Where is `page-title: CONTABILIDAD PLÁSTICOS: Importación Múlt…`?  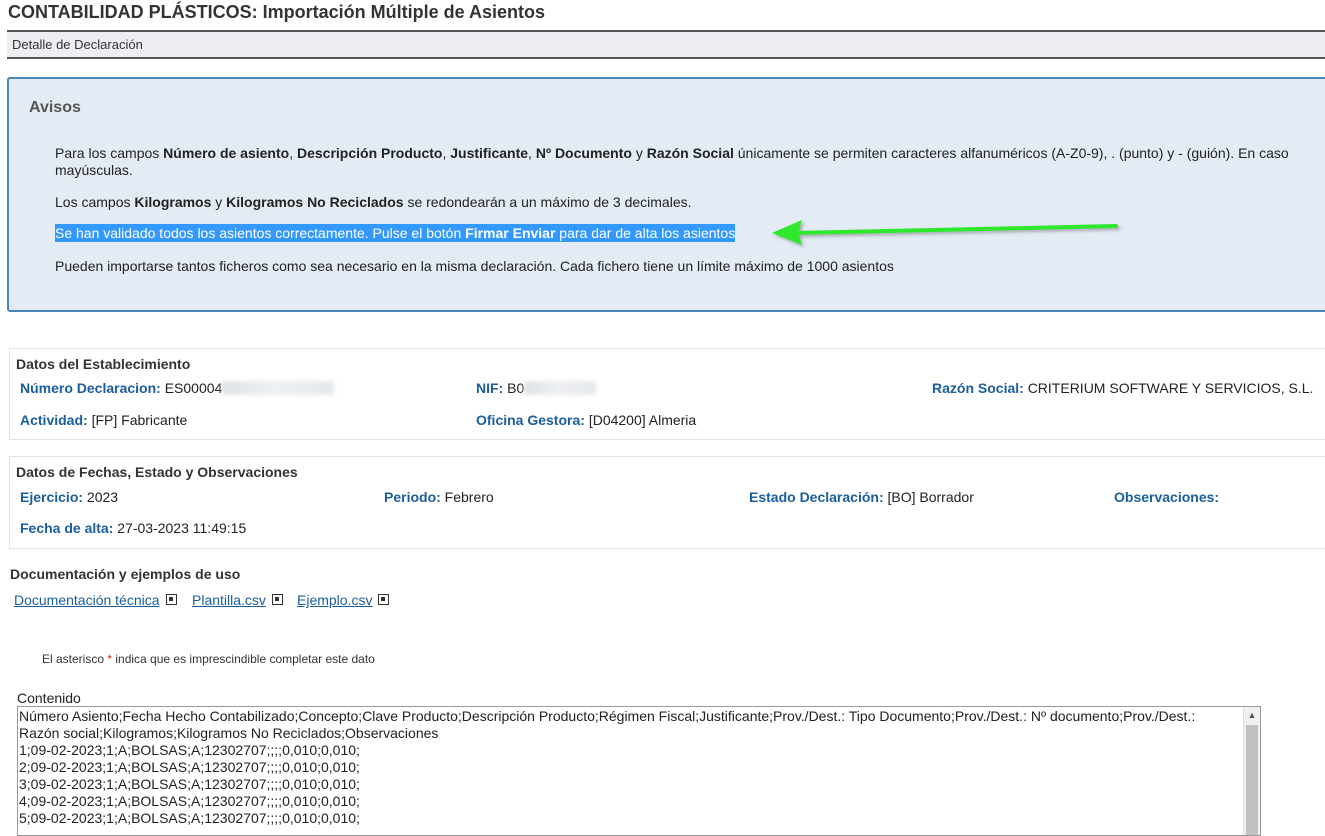
page-title: CONTABILIDAD PLÁSTICOS: Importación Múlt… is located at coordinates (277, 12).